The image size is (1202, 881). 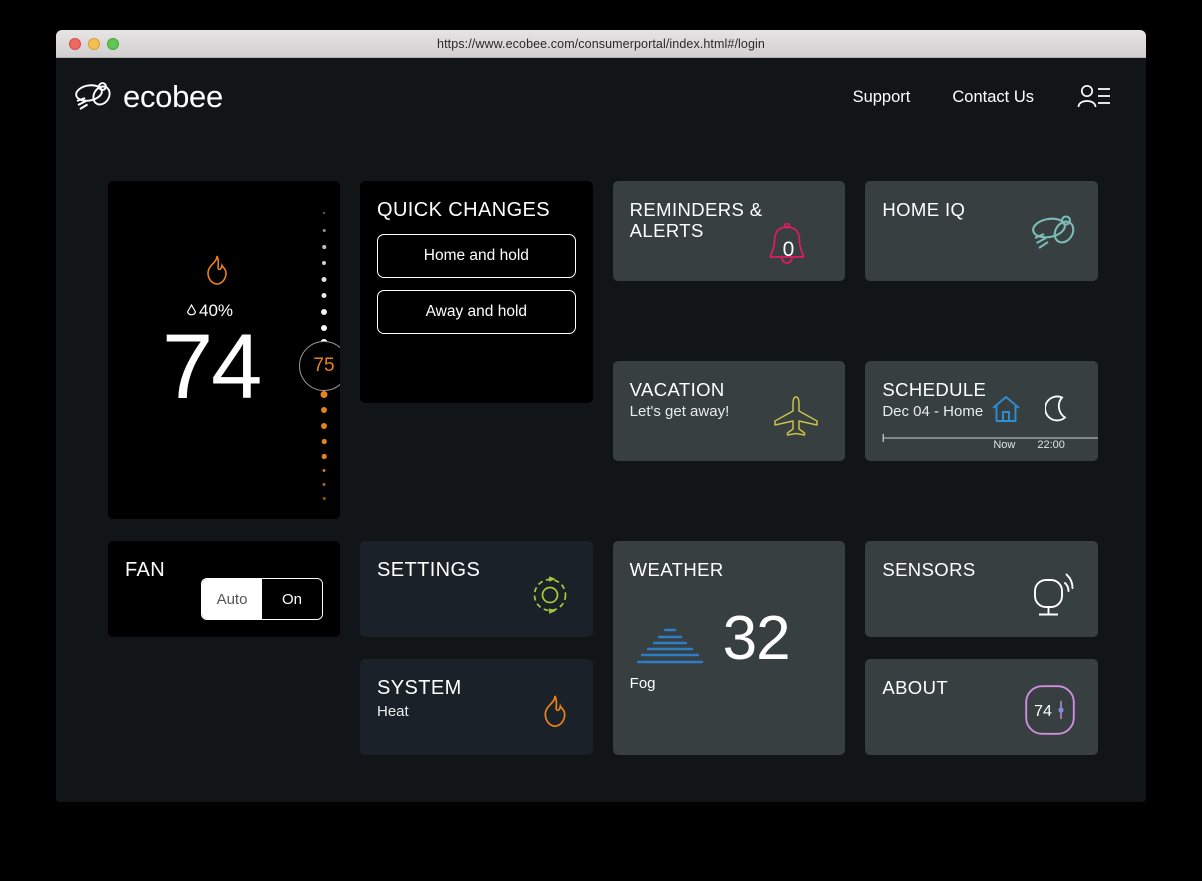 What do you see at coordinates (981, 707) in the screenshot?
I see `about-card: ABOUT 74` at bounding box center [981, 707].